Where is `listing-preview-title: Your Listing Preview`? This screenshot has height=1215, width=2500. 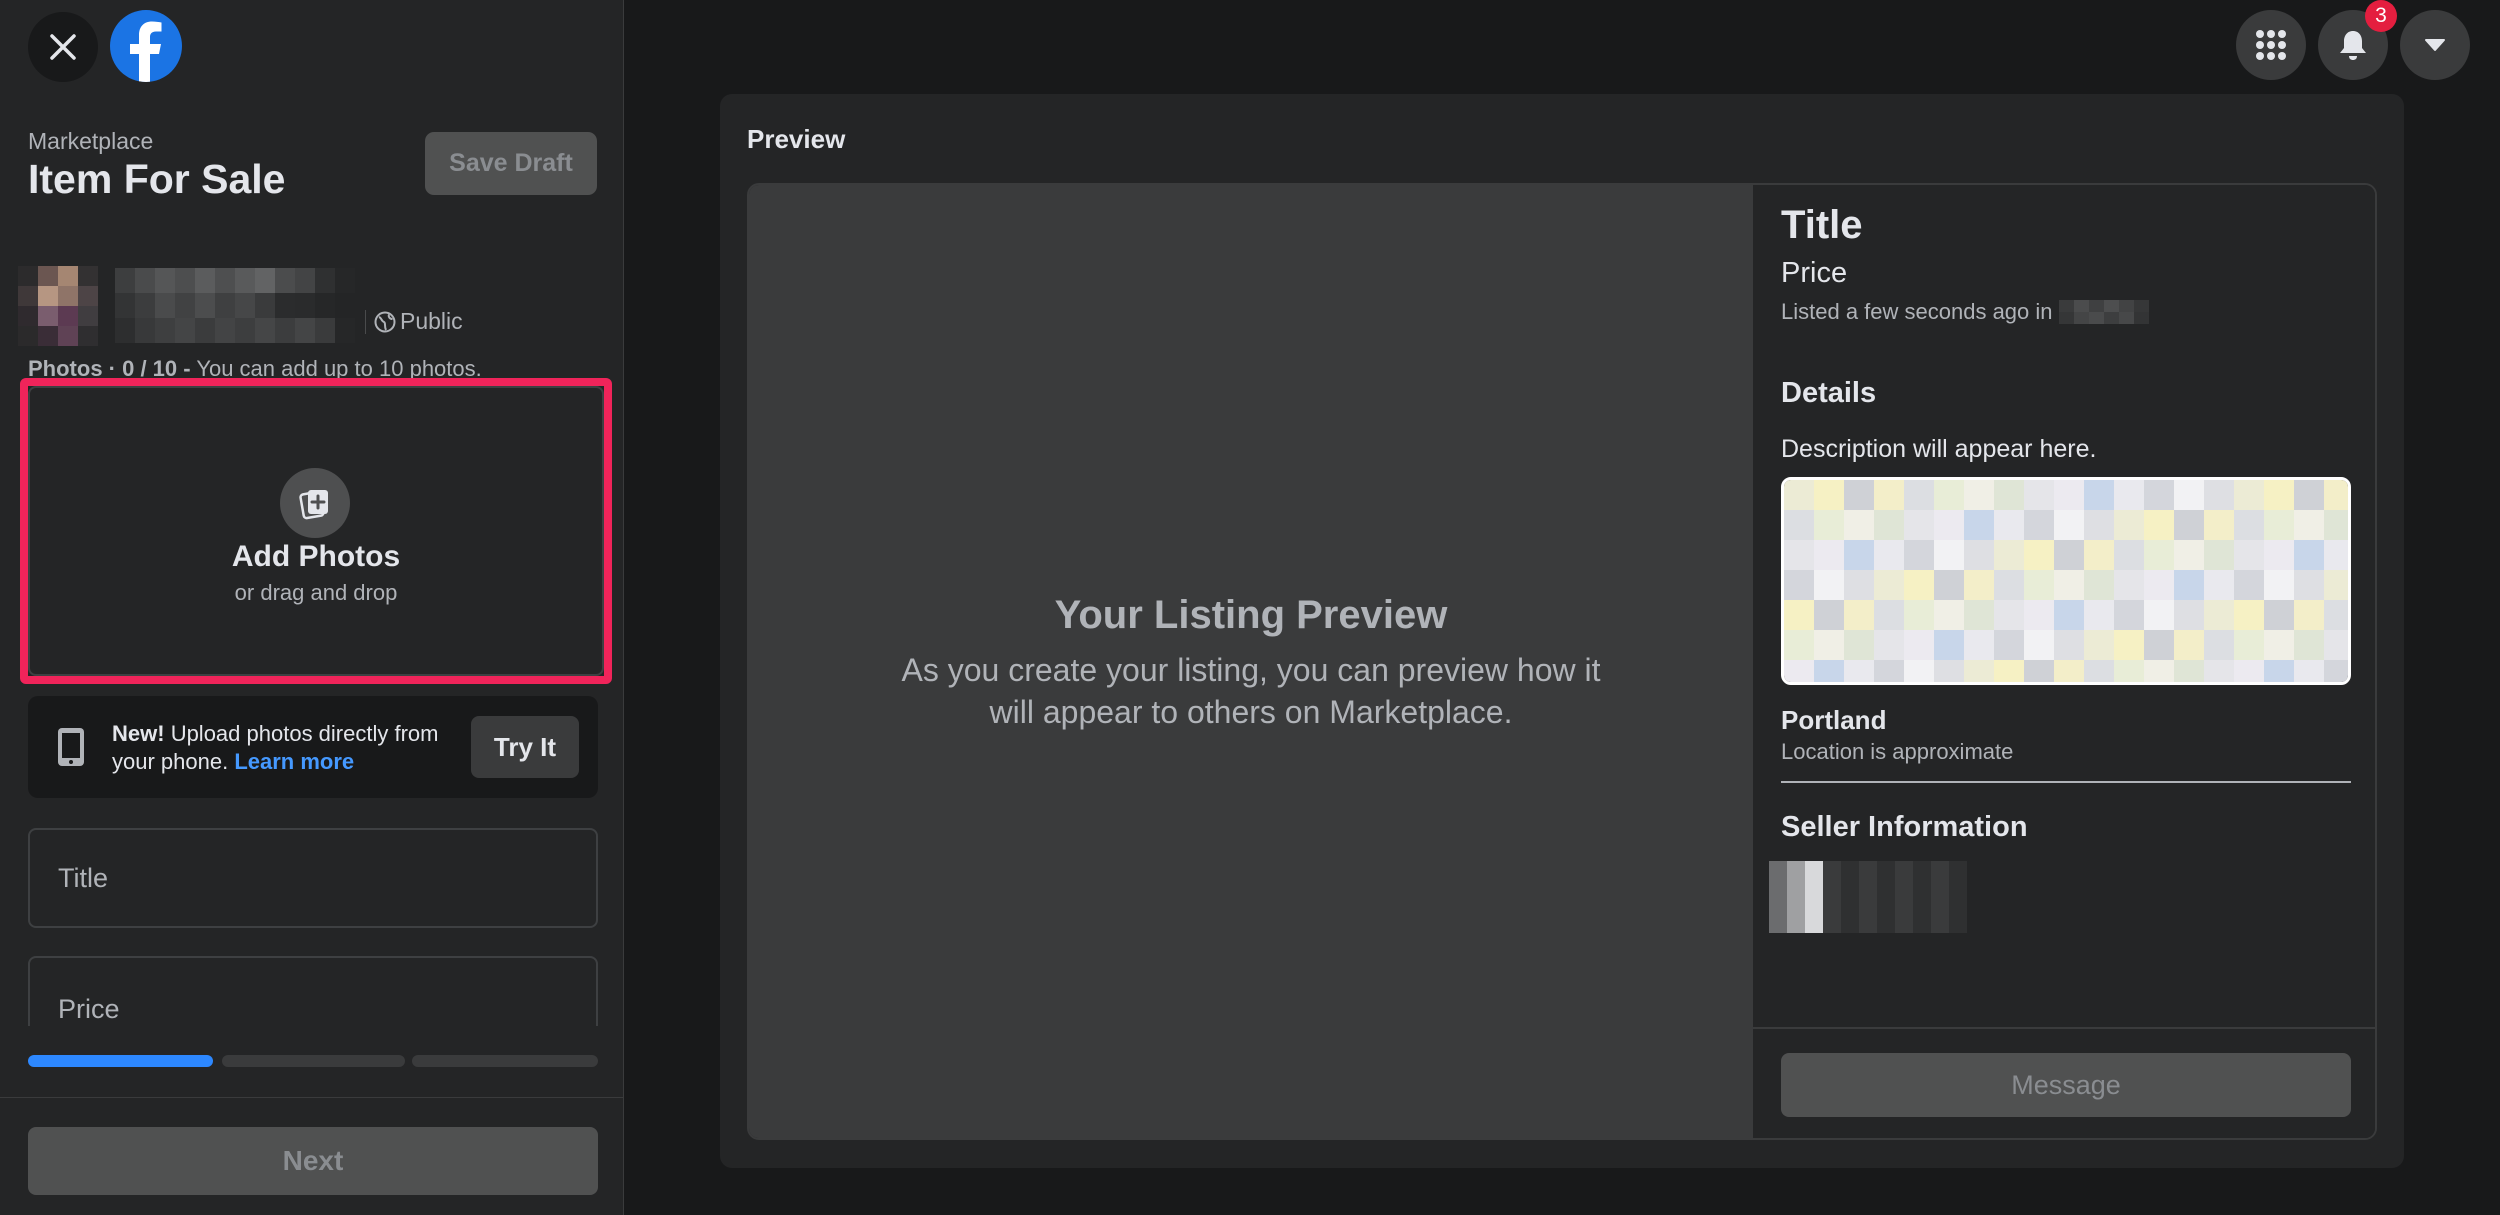 listing-preview-title: Your Listing Preview is located at coordinates (1251, 615).